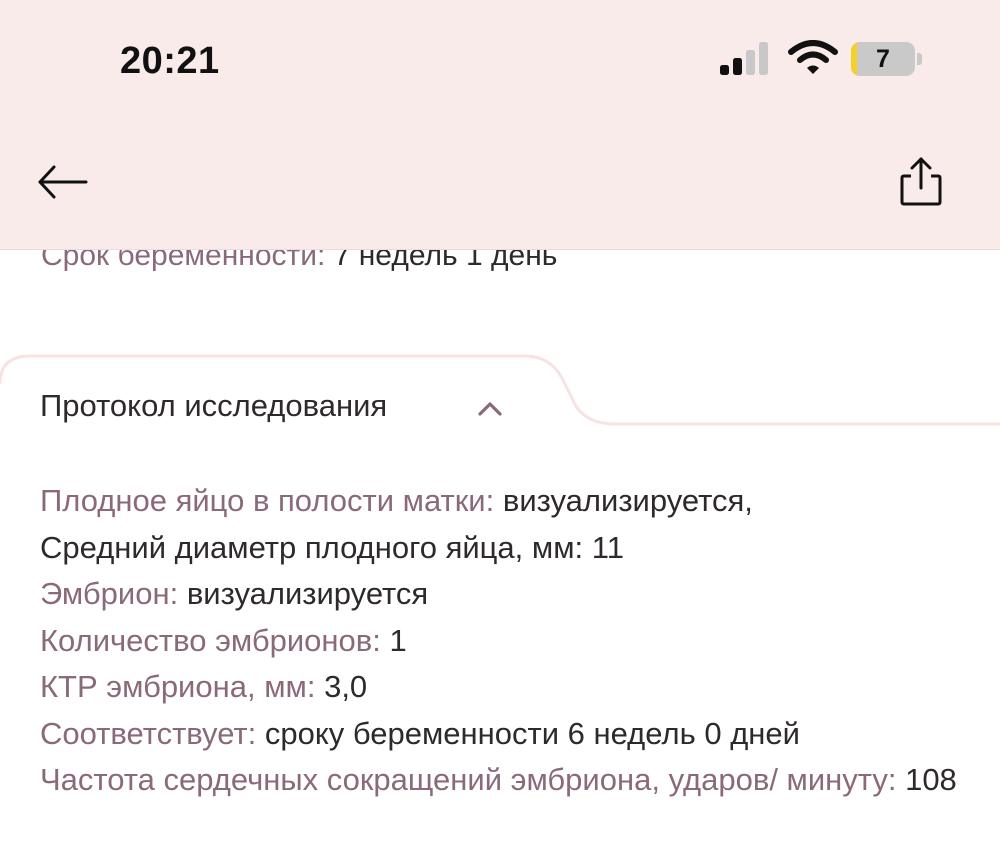 The width and height of the screenshot is (1000, 854). I want to click on section-title: Протокол исследования, so click(214, 405).